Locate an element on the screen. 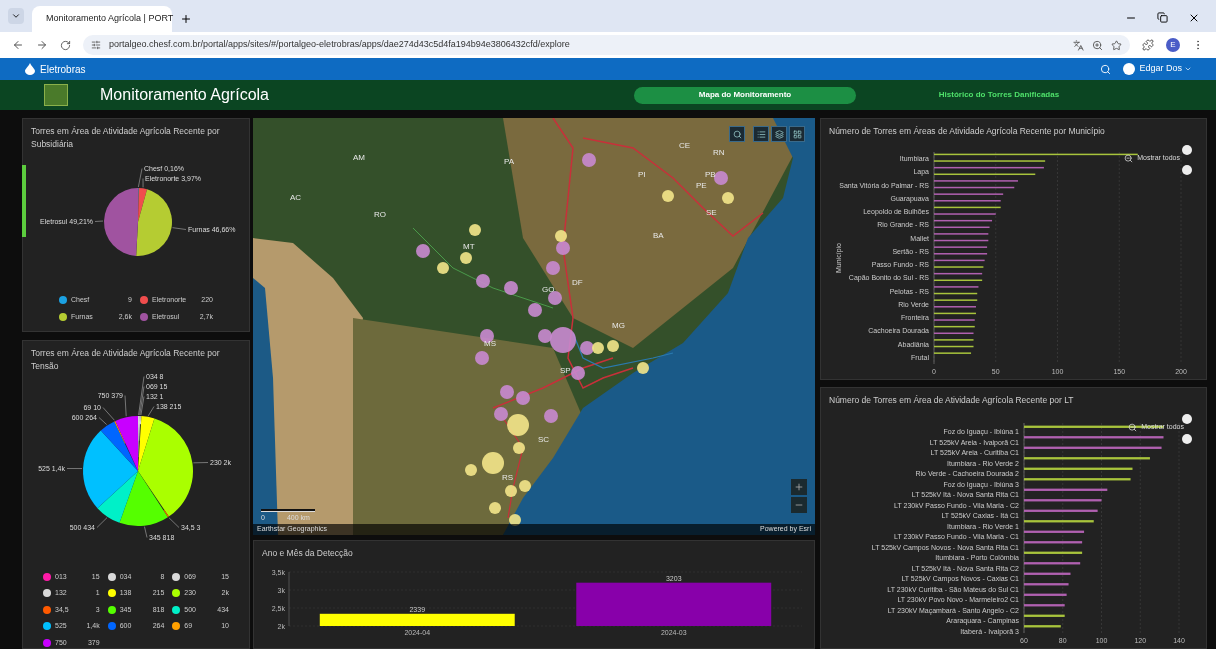 The image size is (1216, 649). state-label: GO is located at coordinates (548, 290).